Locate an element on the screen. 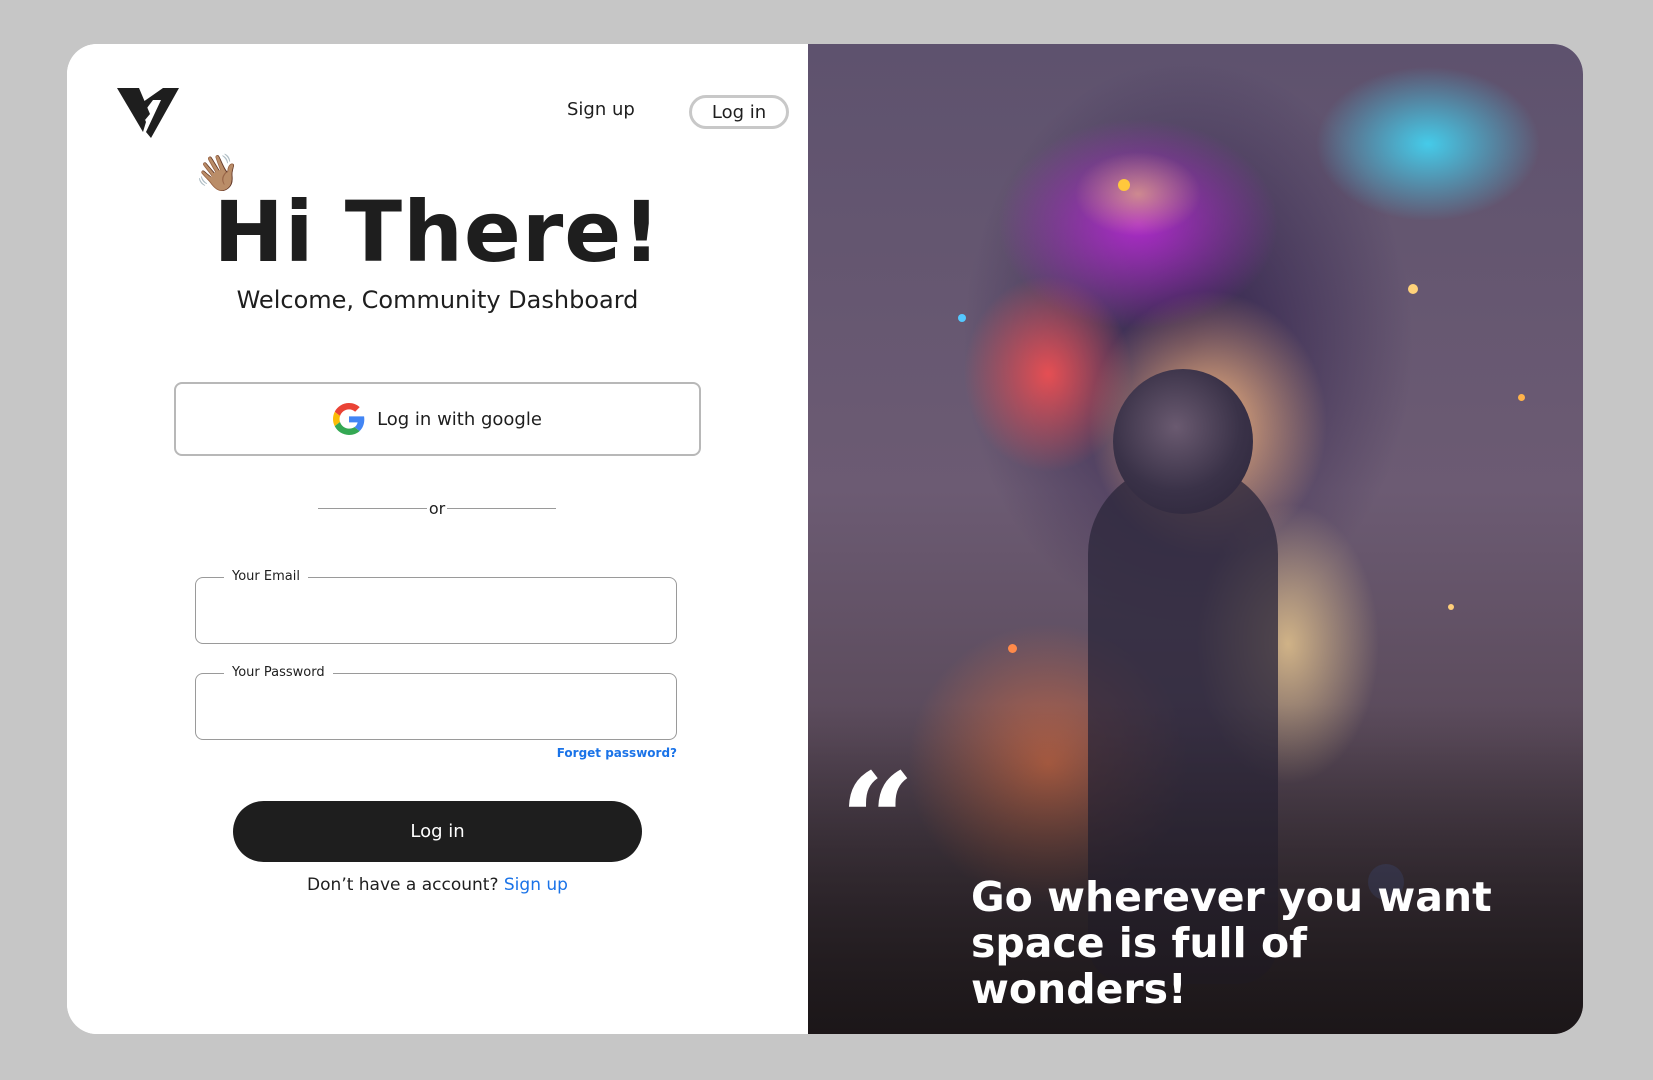 This screenshot has width=1653, height=1080. or-divider: or is located at coordinates (437, 508).